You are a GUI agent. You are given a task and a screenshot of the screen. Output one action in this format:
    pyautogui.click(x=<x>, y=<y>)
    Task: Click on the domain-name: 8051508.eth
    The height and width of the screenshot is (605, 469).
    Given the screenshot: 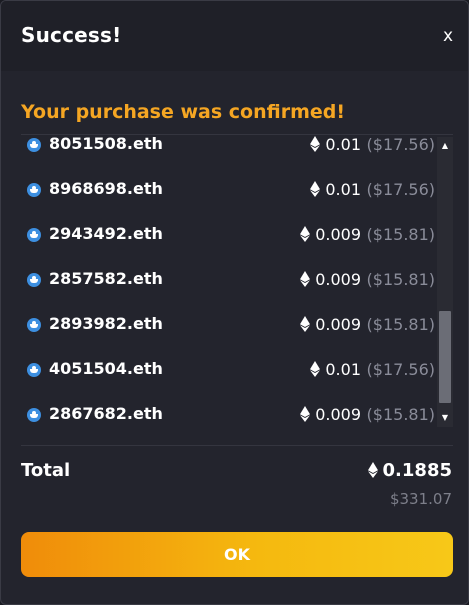 What is the action you would take?
    pyautogui.click(x=106, y=144)
    